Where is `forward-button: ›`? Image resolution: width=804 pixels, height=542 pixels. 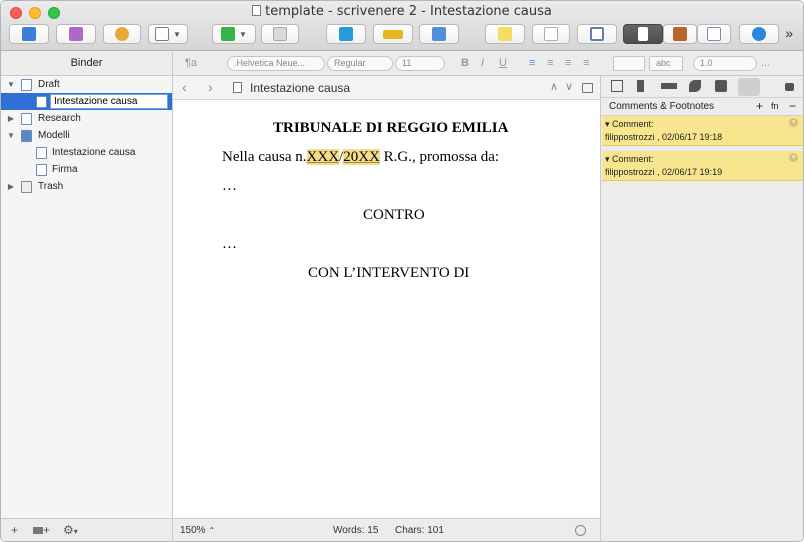 forward-button: › is located at coordinates (210, 87).